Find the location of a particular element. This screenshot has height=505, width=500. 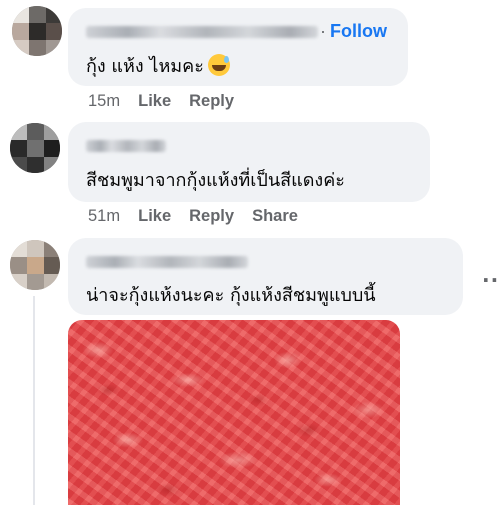

comment-text: น่าจะกุ้งแห้งนะคะ กุ้งแห้งสีชมพูแบบนี้ is located at coordinates (231, 295).